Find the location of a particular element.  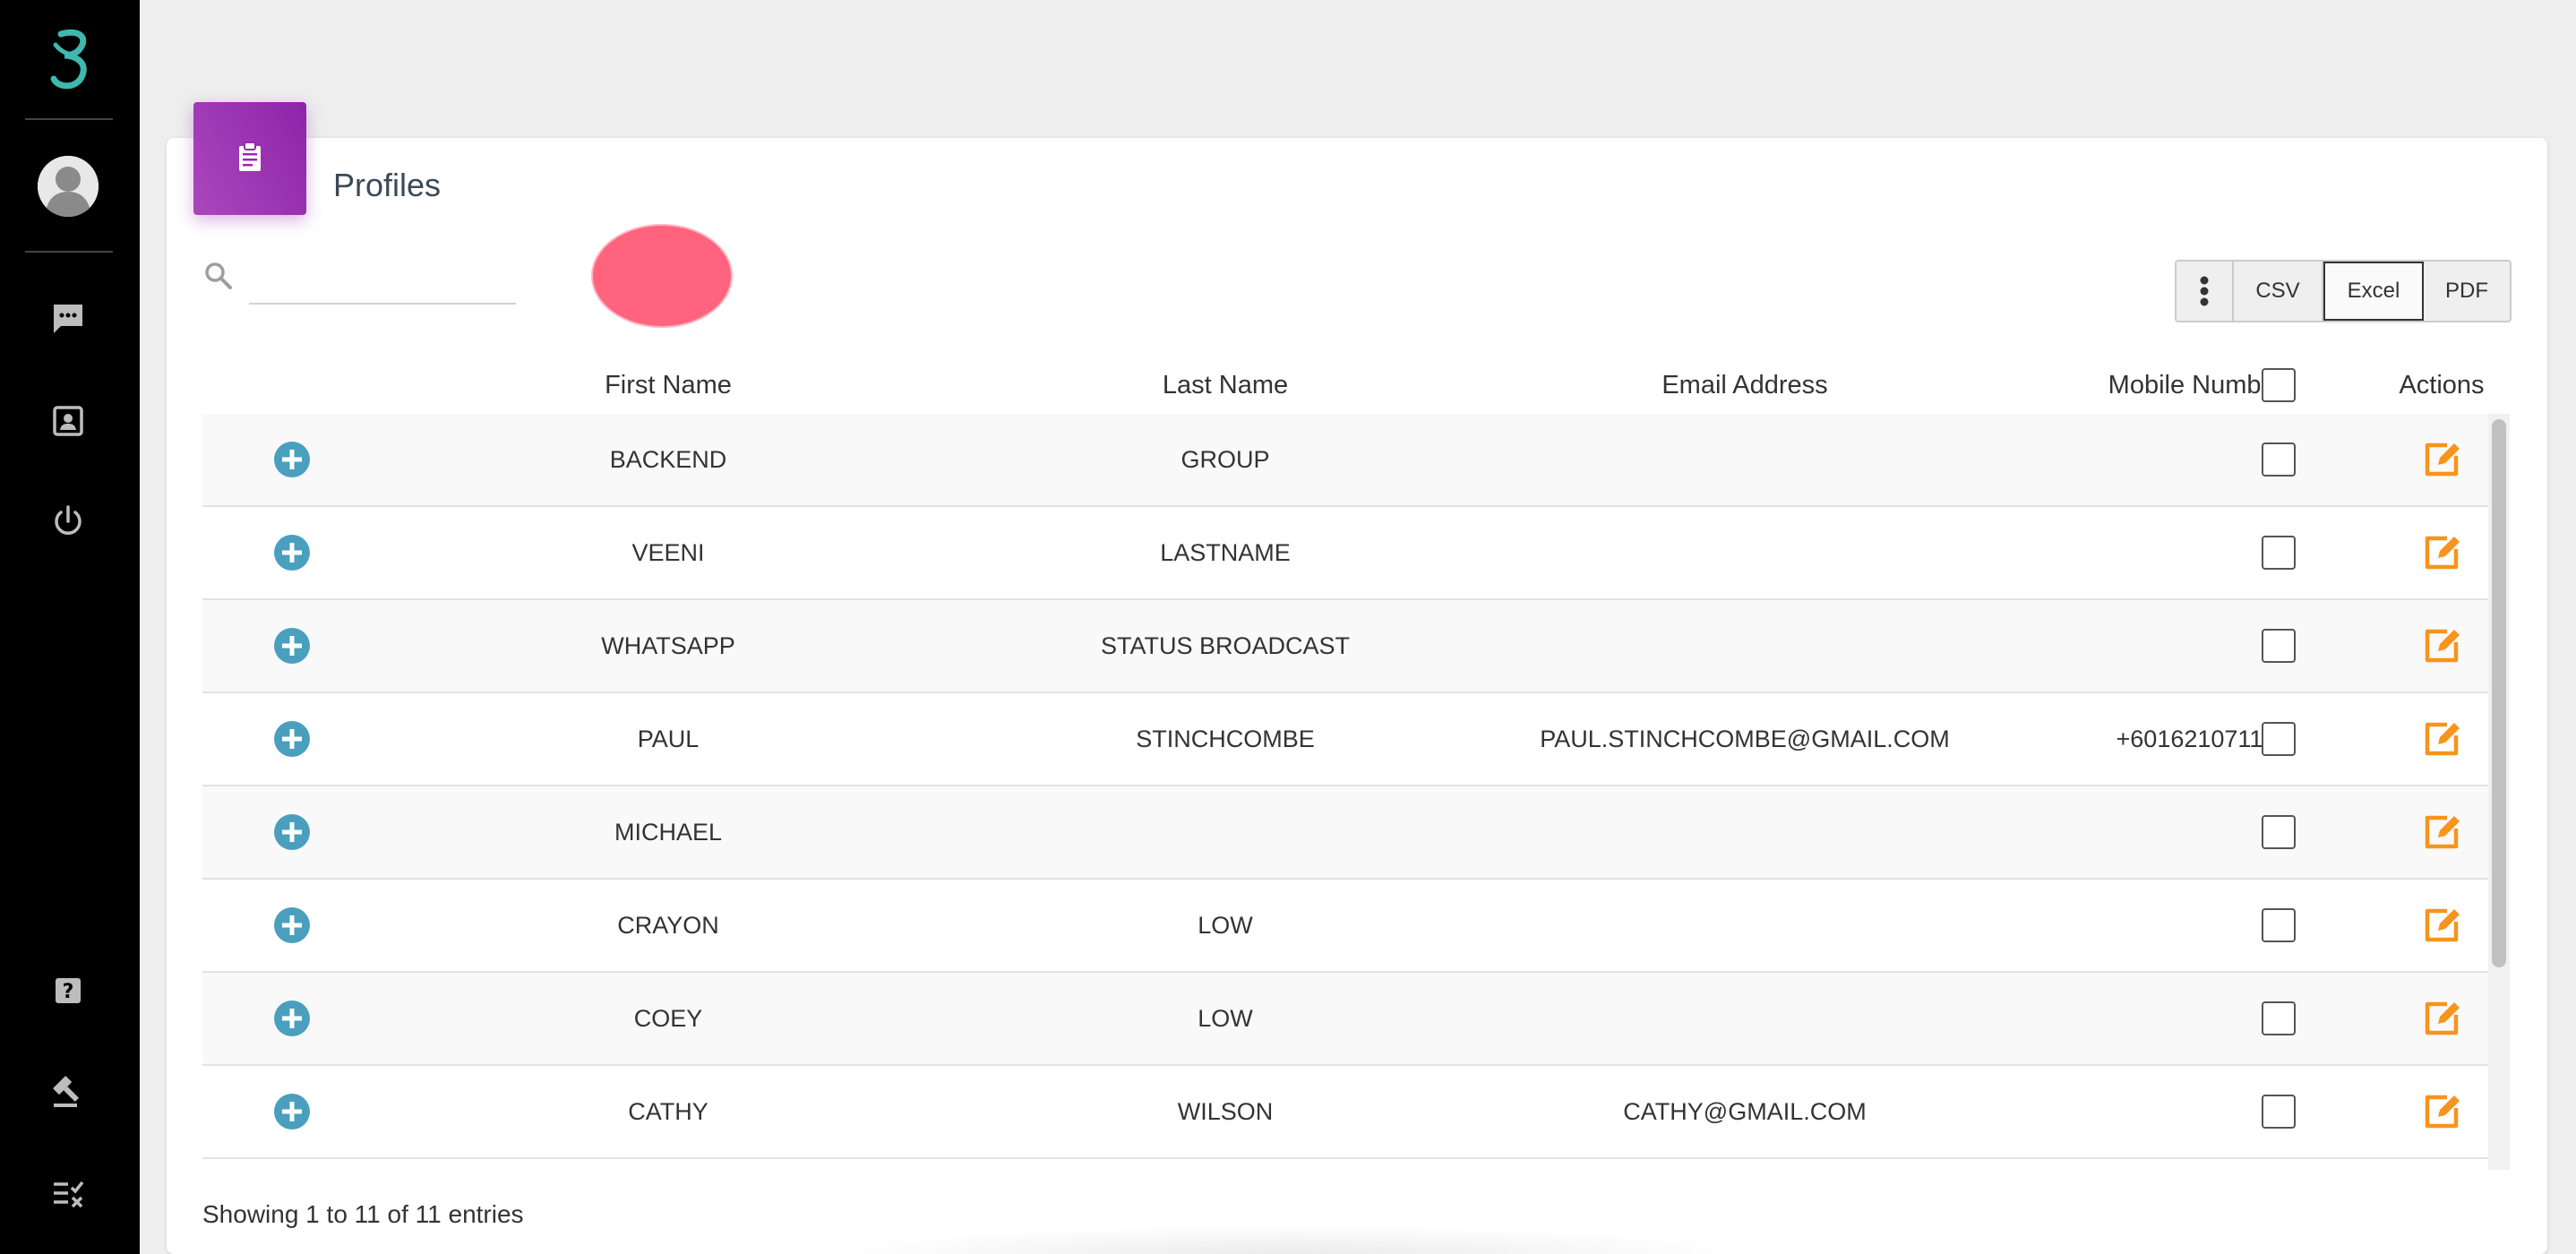

column-header-actions: Actions is located at coordinates (2442, 384).